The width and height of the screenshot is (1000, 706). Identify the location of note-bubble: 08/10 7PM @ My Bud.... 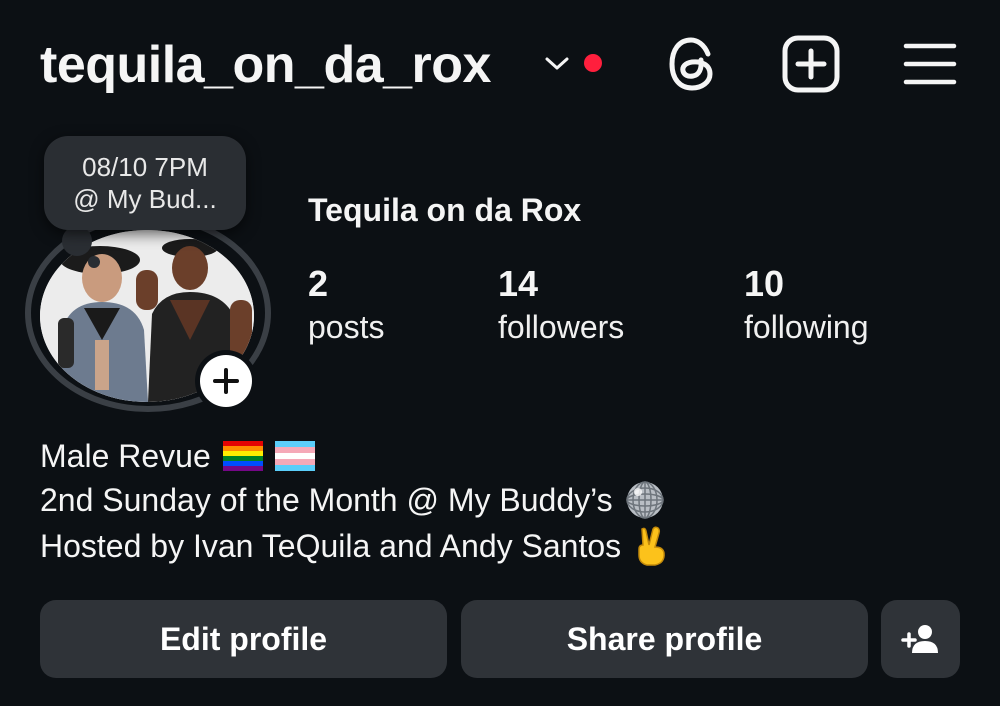
(145, 183).